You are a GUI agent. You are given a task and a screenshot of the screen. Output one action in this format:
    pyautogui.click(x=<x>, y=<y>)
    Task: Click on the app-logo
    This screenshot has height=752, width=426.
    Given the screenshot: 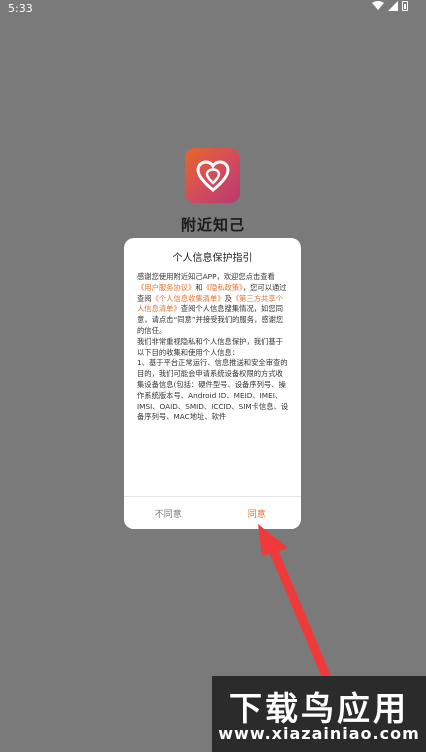 What is the action you would take?
    pyautogui.click(x=212, y=175)
    